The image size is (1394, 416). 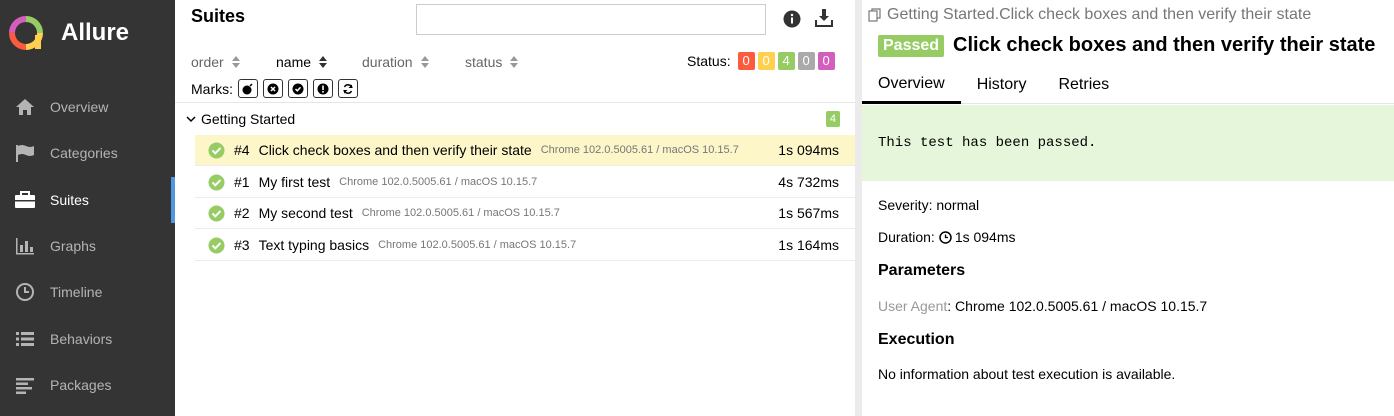 What do you see at coordinates (191, 119) in the screenshot?
I see `chevron-down-icon` at bounding box center [191, 119].